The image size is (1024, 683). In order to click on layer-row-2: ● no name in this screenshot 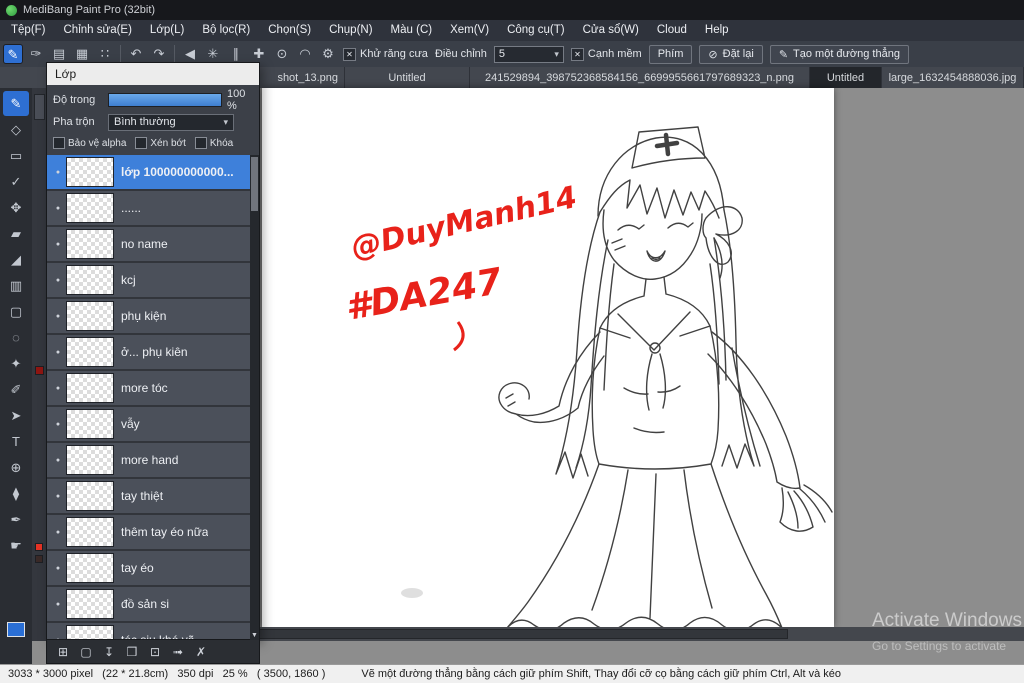, I will do `click(153, 244)`.